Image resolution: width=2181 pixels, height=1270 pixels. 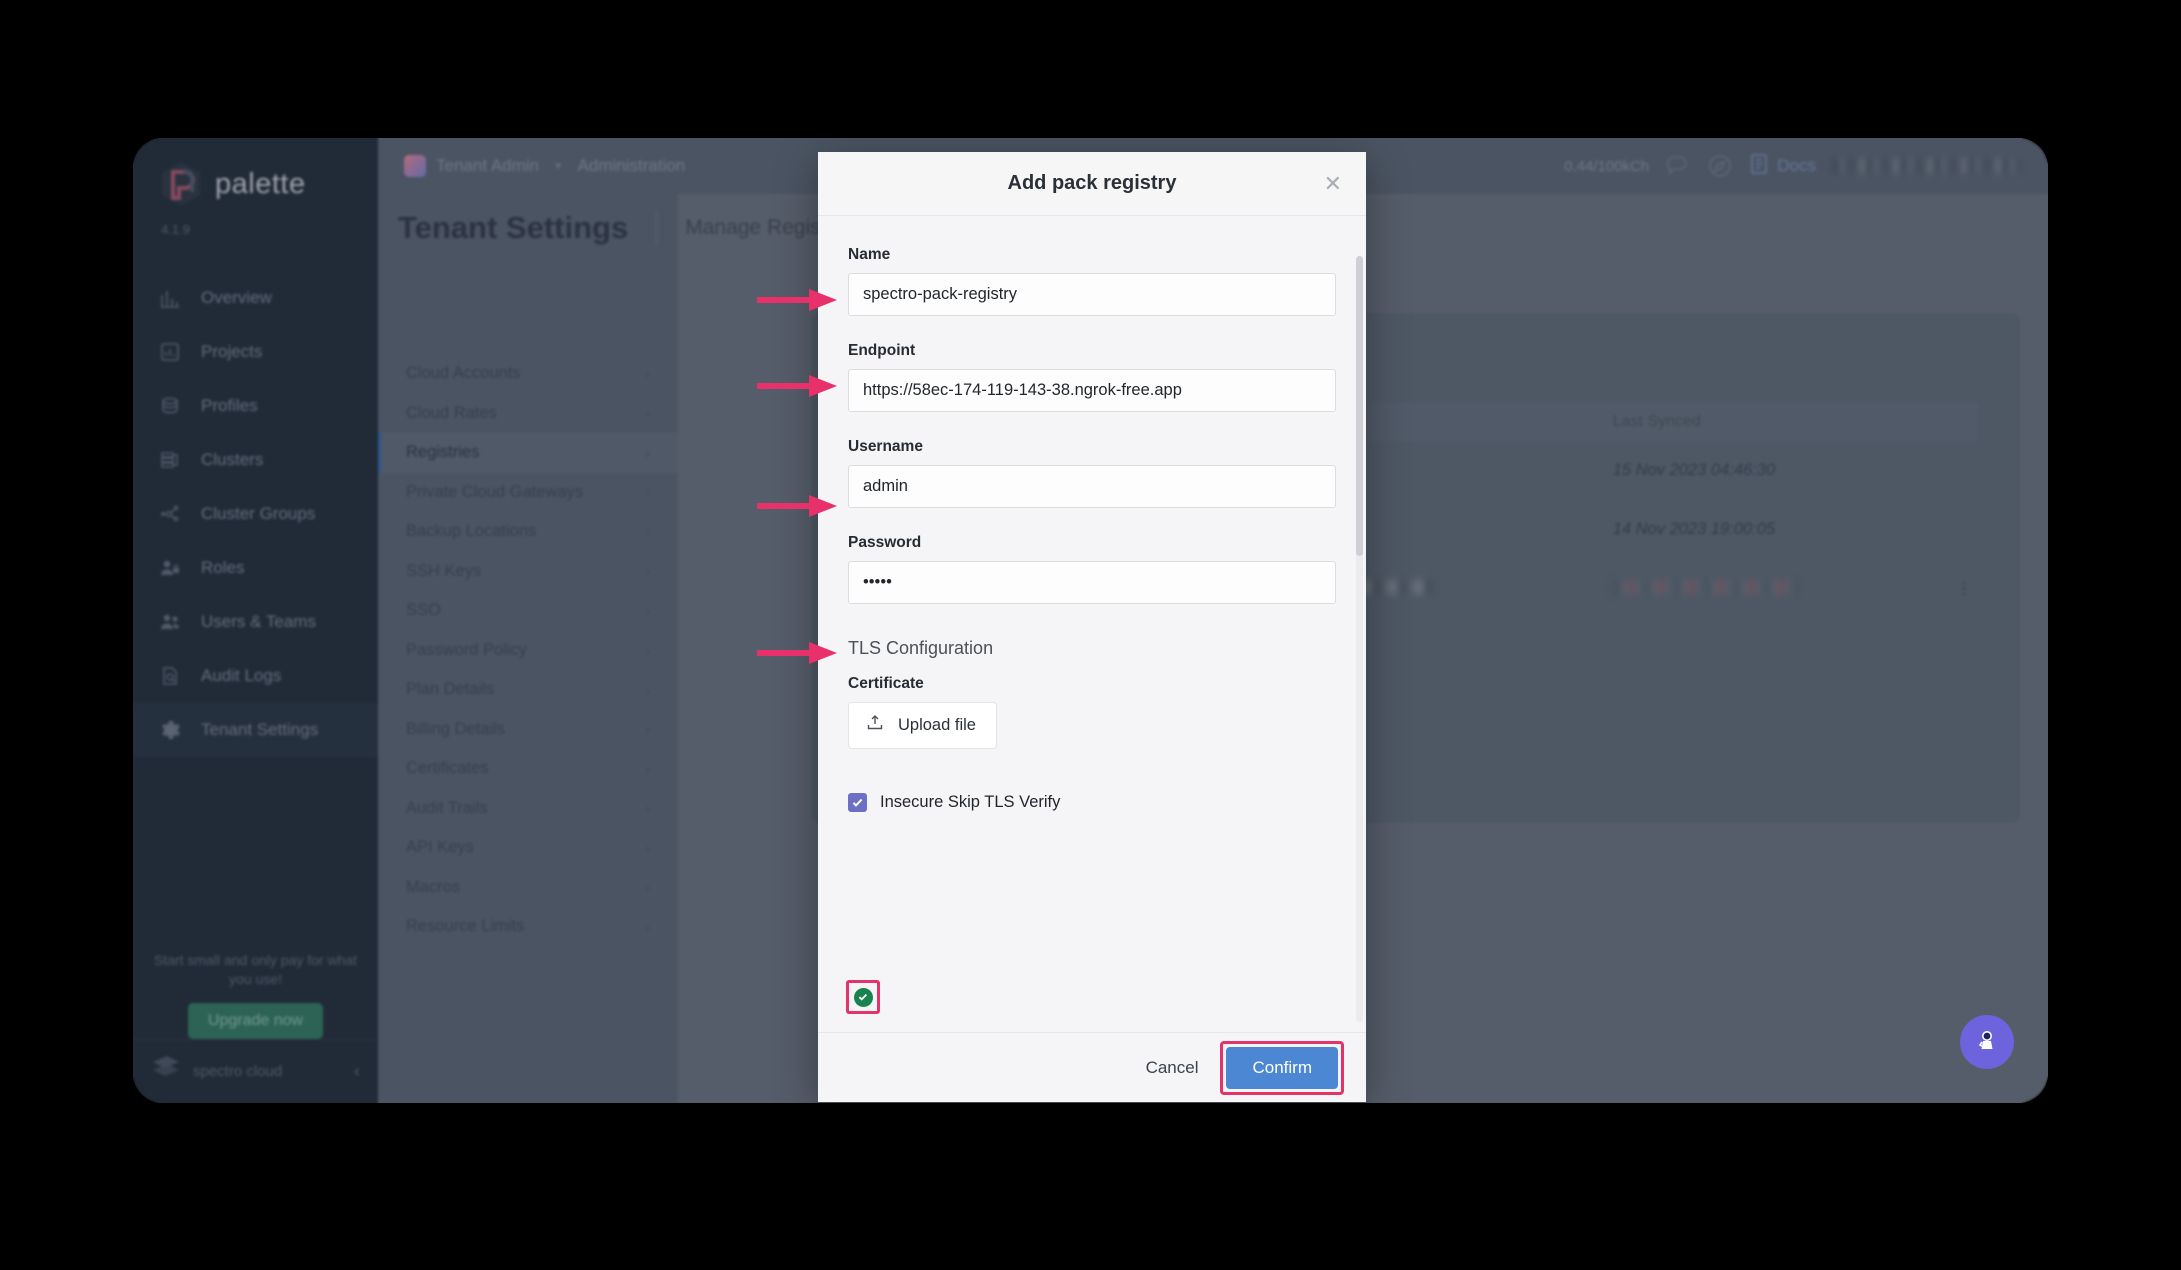 I want to click on insecure-skip-tls-checkbox, so click(x=857, y=802).